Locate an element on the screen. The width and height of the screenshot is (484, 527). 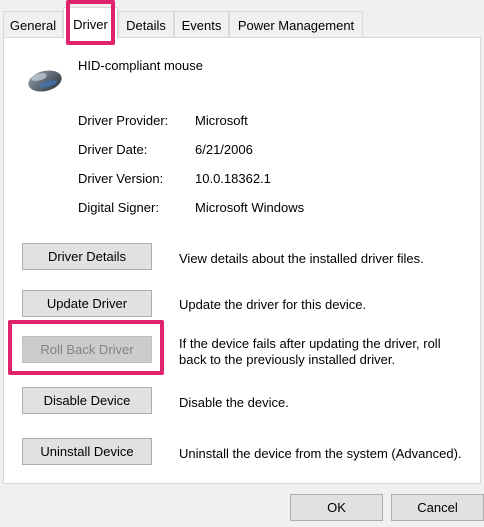
roll-back-driver-button: Roll Back Driver is located at coordinates (87, 349).